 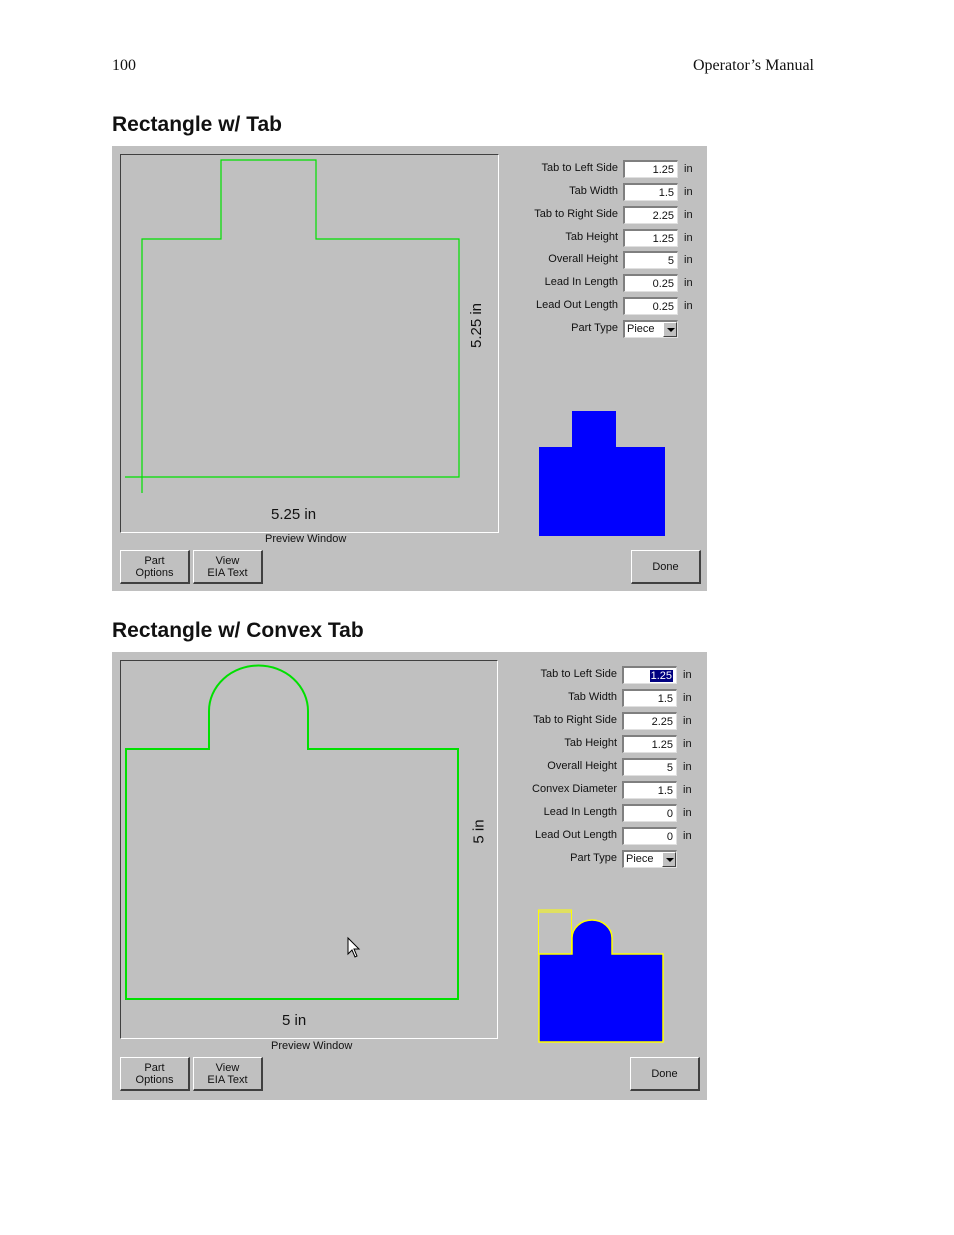 What do you see at coordinates (753, 65) in the screenshot?
I see `manual-title: Operator’s Manual` at bounding box center [753, 65].